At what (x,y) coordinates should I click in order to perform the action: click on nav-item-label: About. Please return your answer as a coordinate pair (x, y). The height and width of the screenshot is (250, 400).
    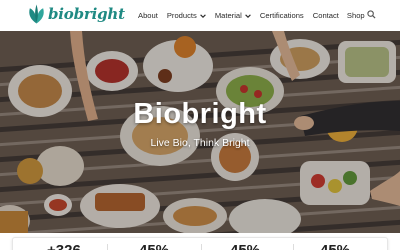
    Looking at the image, I should click on (148, 15).